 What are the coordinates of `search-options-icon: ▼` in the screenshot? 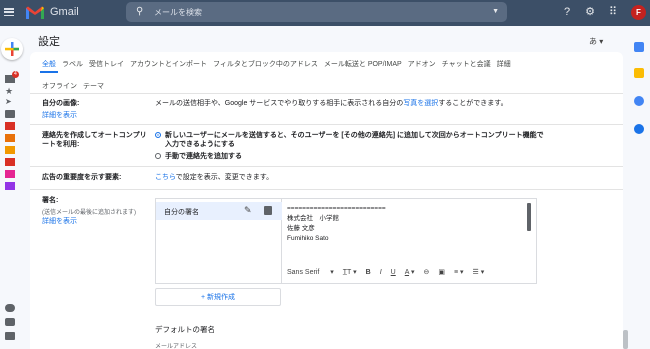 It's located at (495, 11).